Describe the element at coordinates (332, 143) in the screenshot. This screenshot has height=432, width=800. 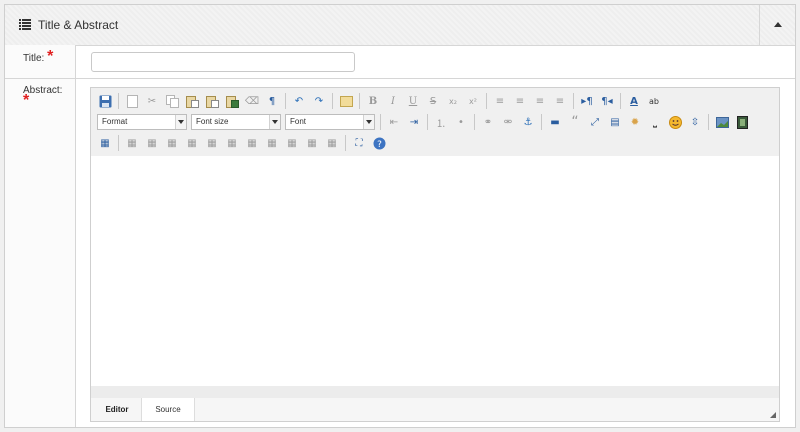
I see `row-properties-icon: ▦` at that location.